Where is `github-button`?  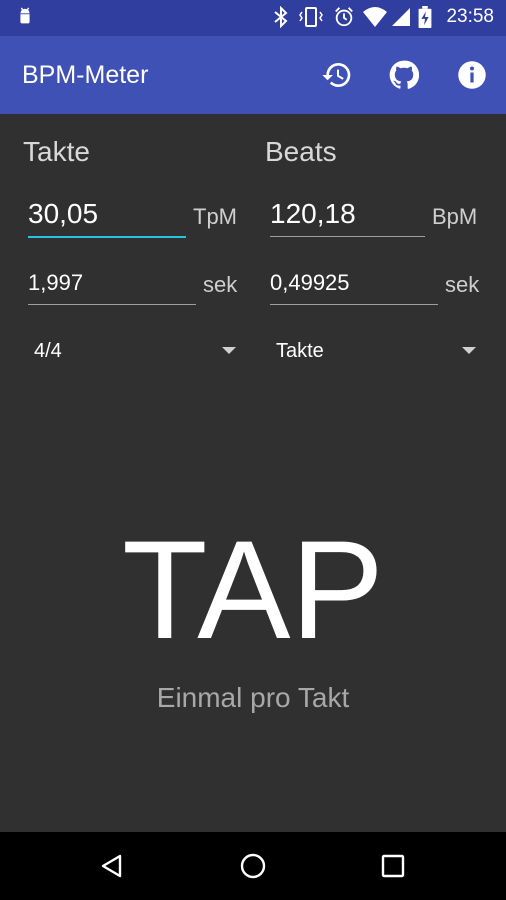
github-button is located at coordinates (404, 75).